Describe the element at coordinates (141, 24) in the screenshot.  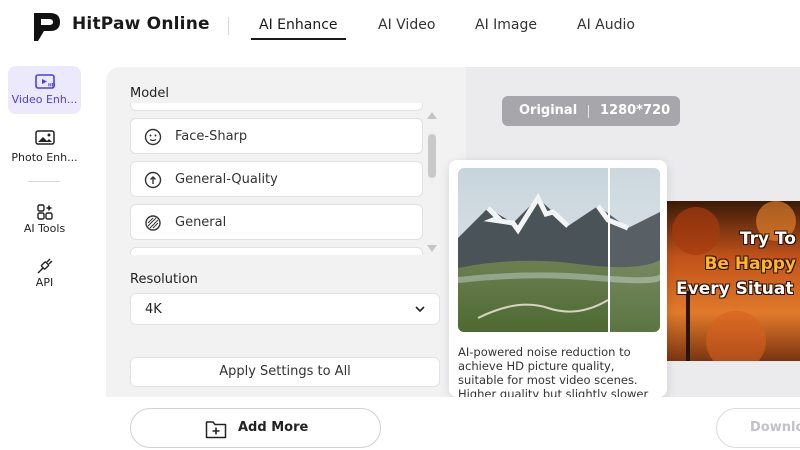
I see `brand-name: HitPaw Online` at that location.